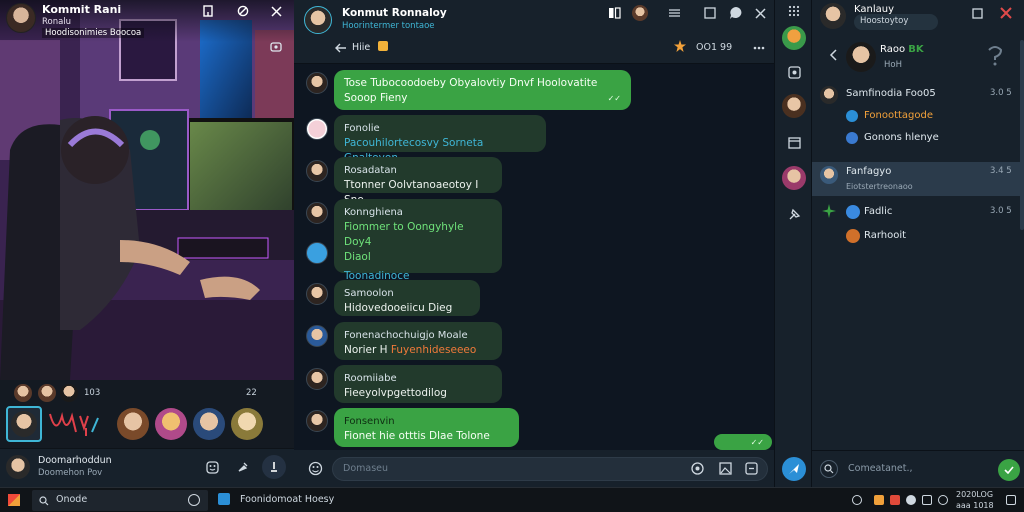  I want to click on contact-avatar, so click(21, 18).